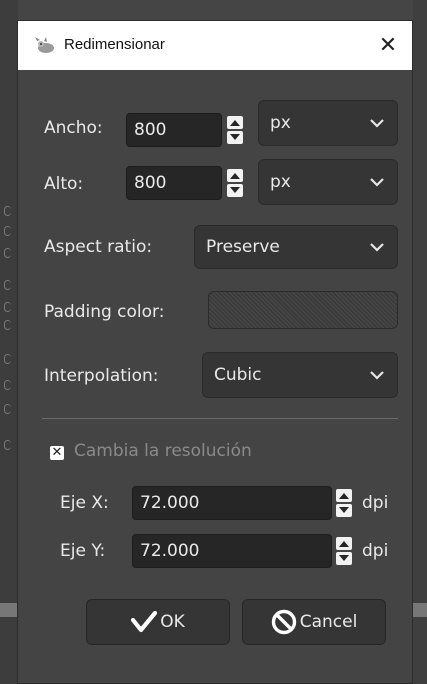 This screenshot has width=427, height=684. What do you see at coordinates (296, 247) in the screenshot?
I see `aspect-ratio-select: Preserve` at bounding box center [296, 247].